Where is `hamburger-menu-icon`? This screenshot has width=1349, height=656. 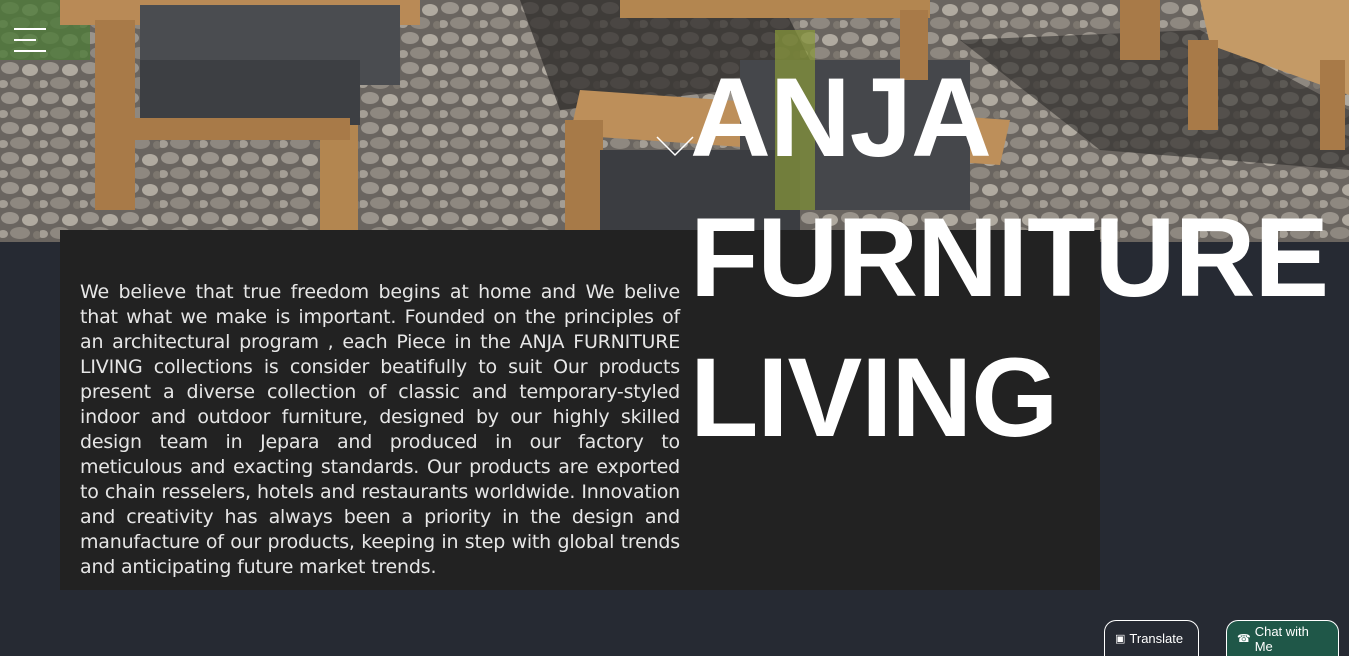 hamburger-menu-icon is located at coordinates (30, 41).